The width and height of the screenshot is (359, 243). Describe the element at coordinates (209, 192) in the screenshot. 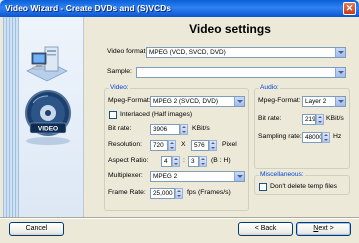

I see `frame-rate-unit: fps (Frames/s)` at that location.